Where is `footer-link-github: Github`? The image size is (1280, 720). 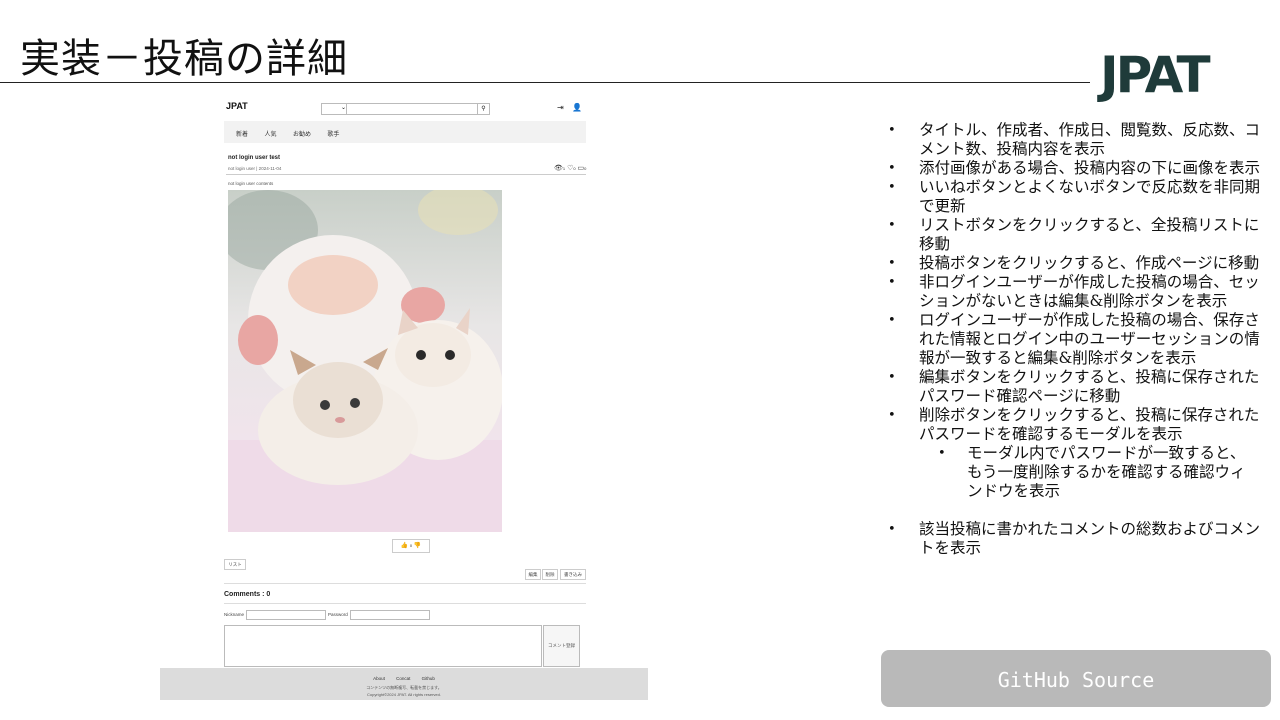 footer-link-github: Github is located at coordinates (428, 678).